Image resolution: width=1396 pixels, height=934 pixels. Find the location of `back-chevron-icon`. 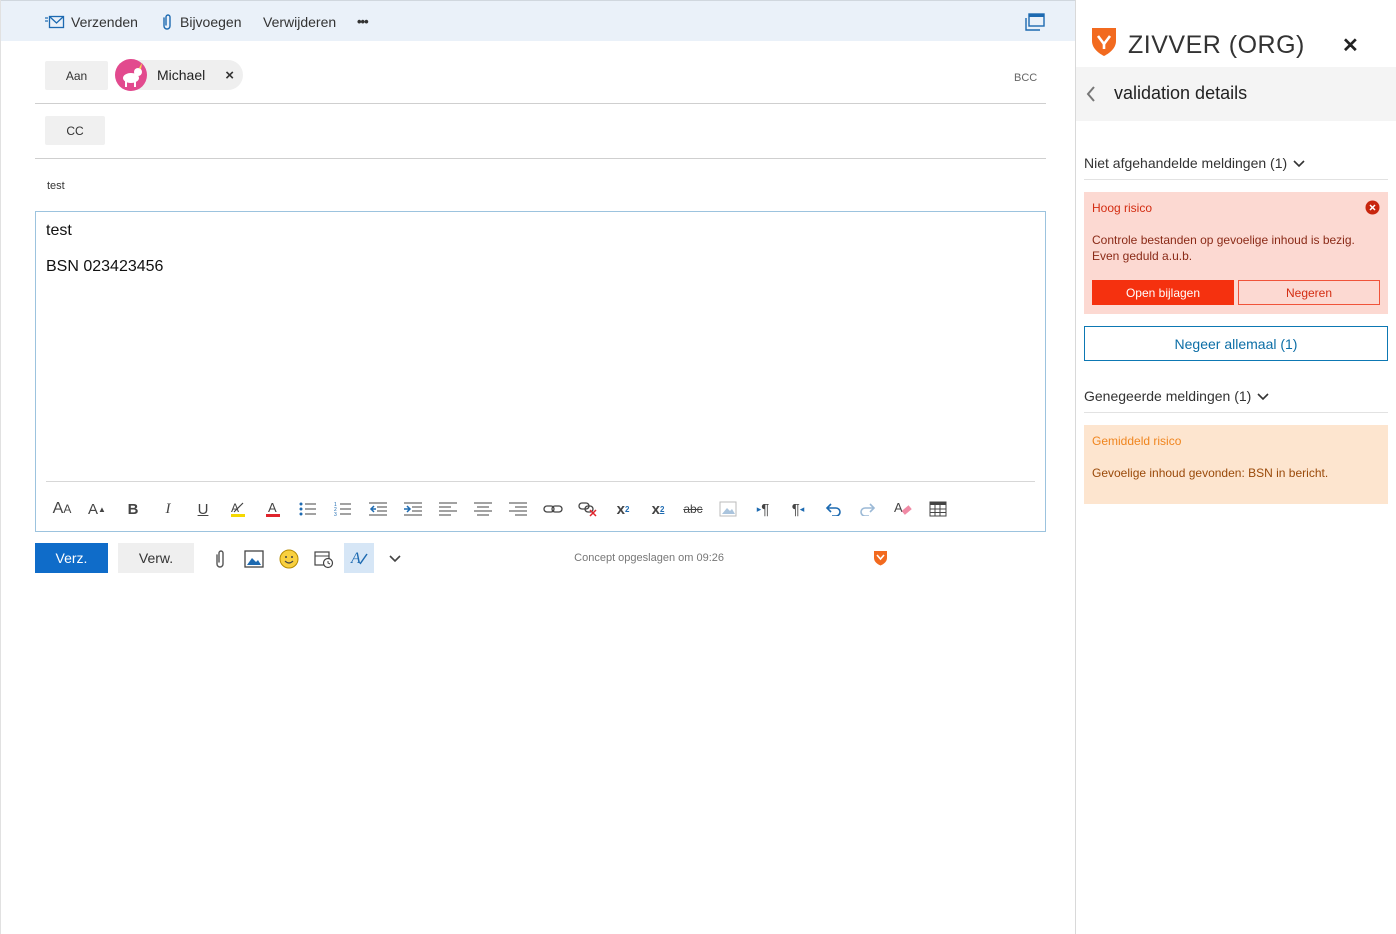

back-chevron-icon is located at coordinates (1091, 96).